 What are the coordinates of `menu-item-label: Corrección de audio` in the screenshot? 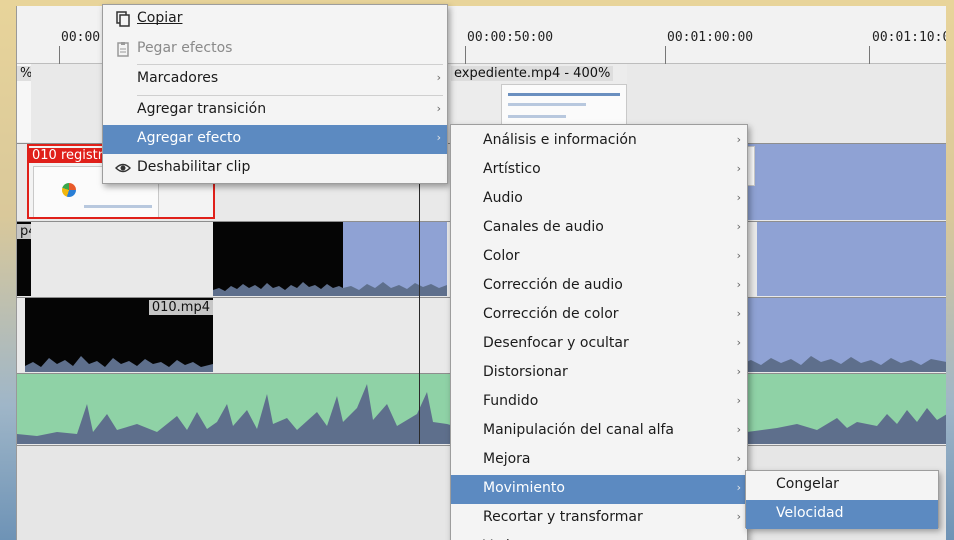 It's located at (553, 285).